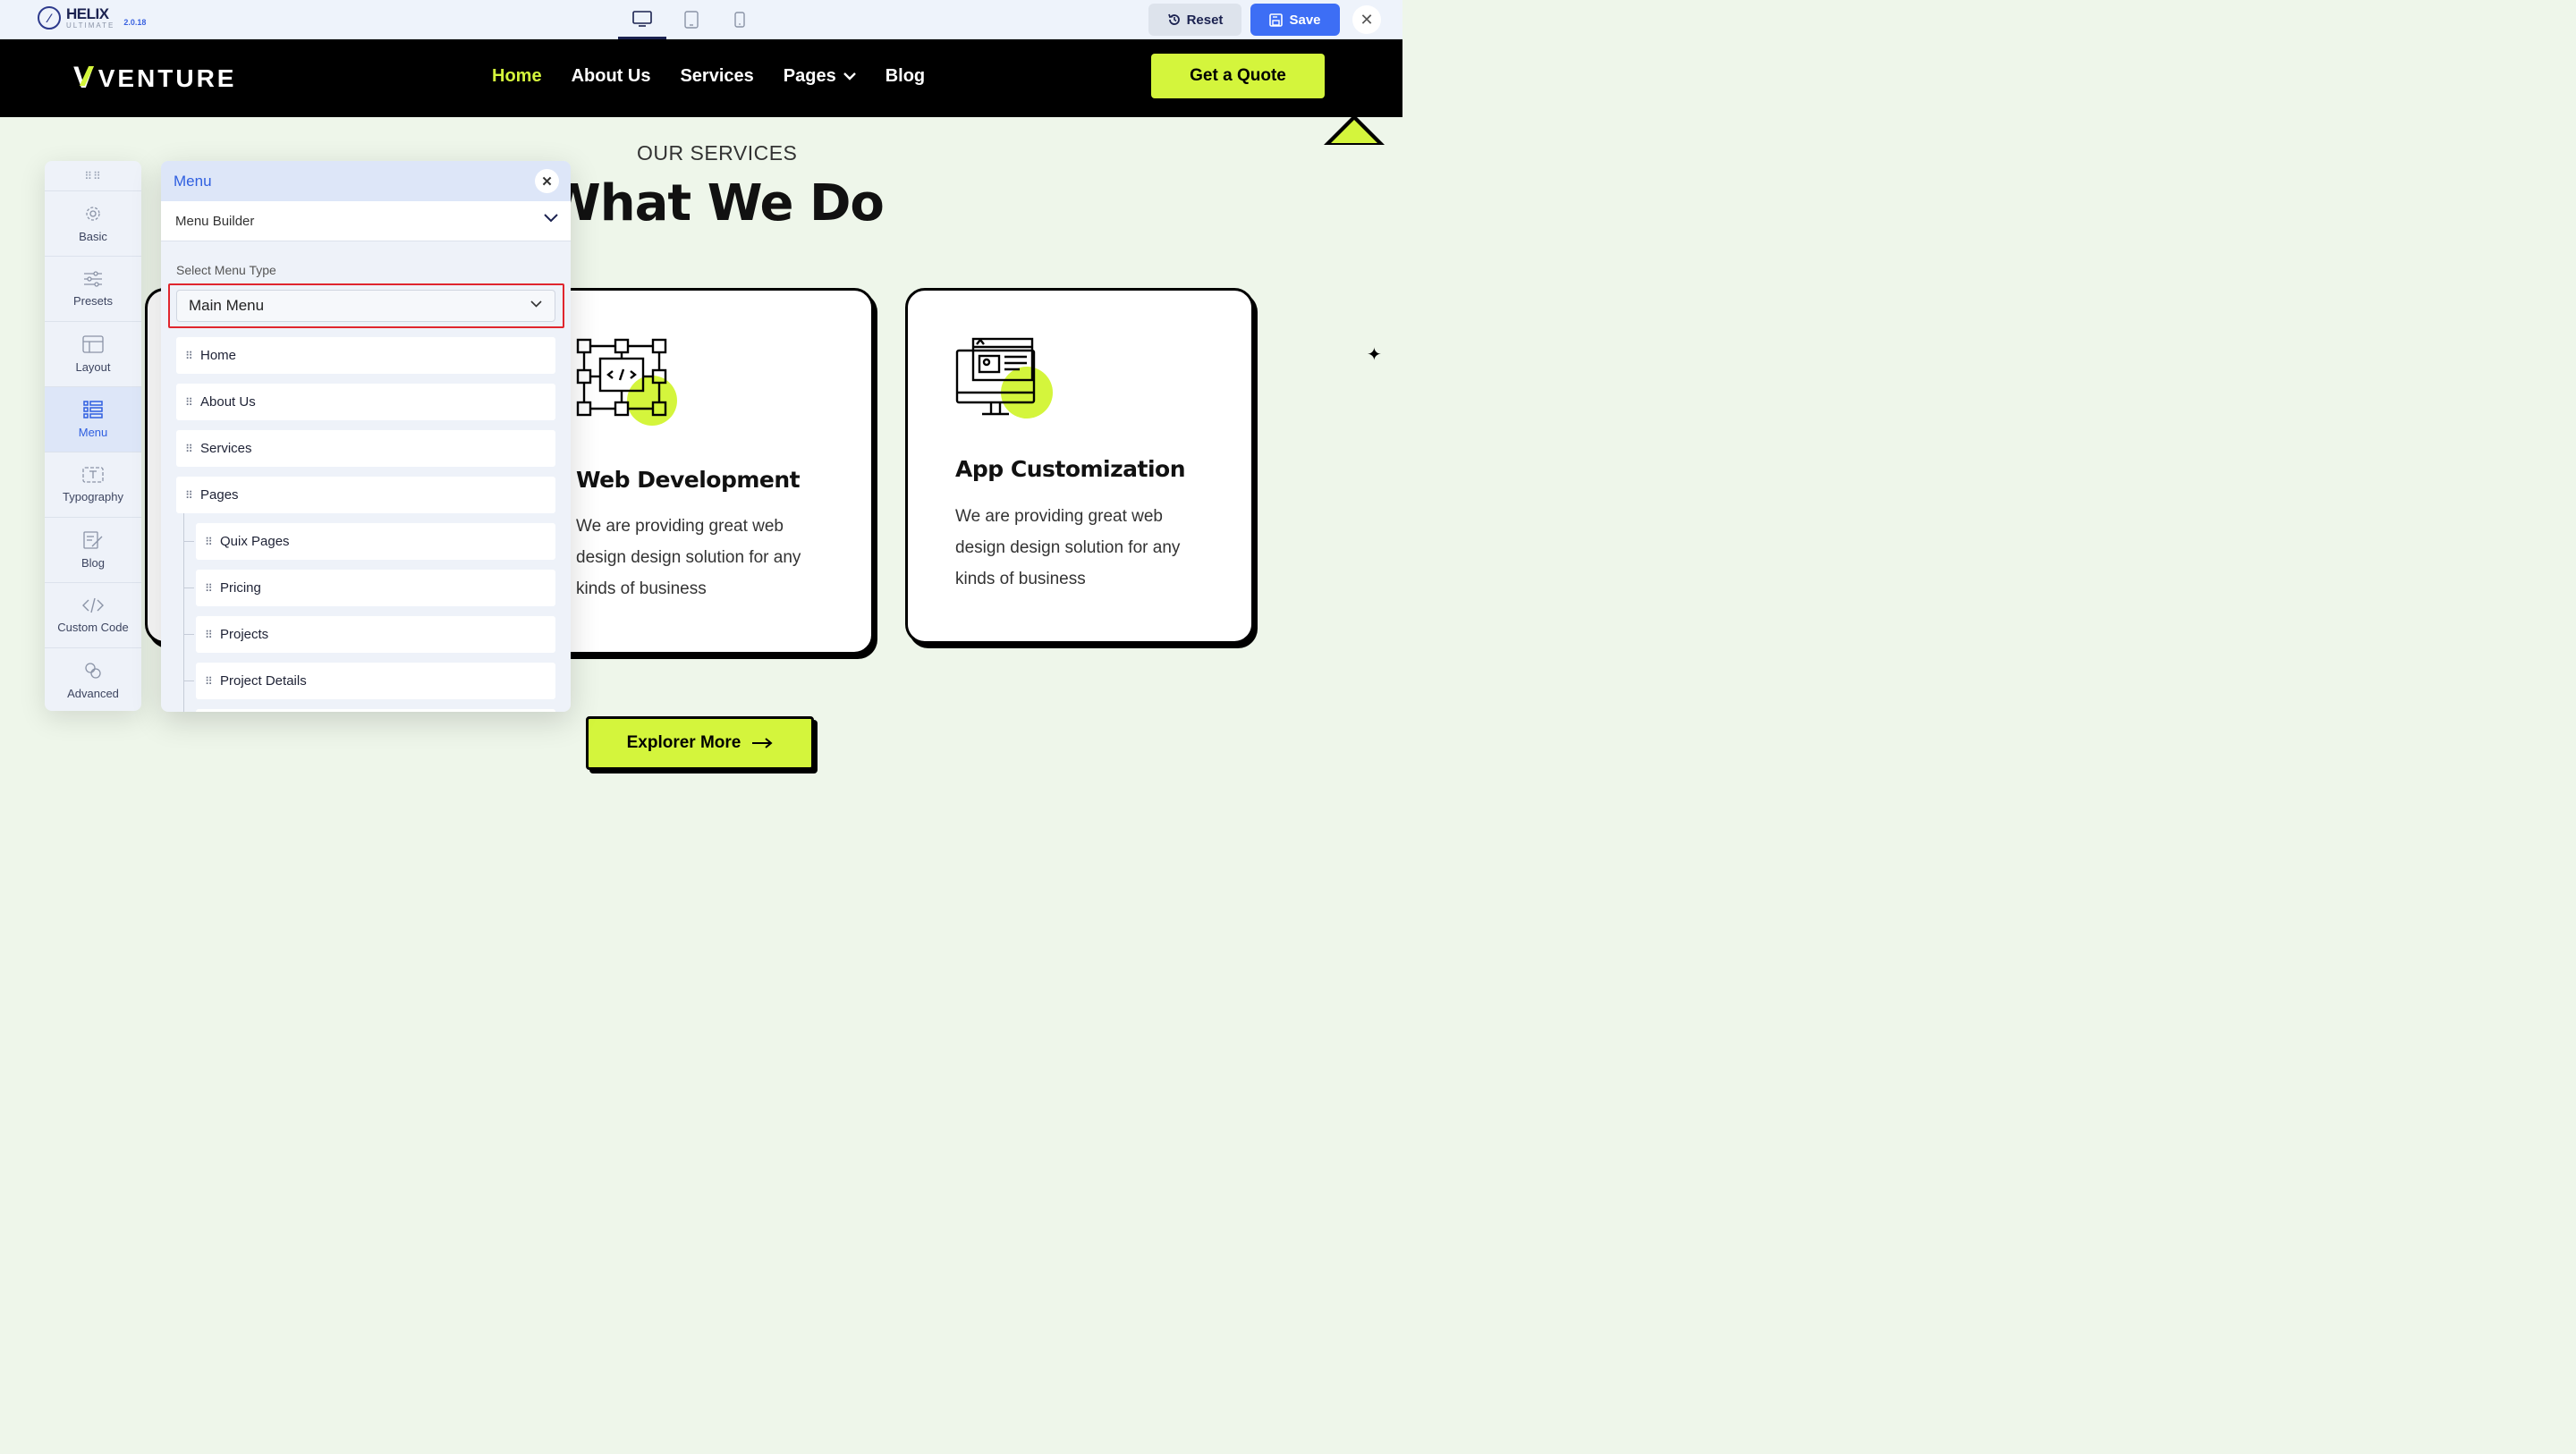 This screenshot has height=1454, width=2576. What do you see at coordinates (93, 605) in the screenshot?
I see `code-icon` at bounding box center [93, 605].